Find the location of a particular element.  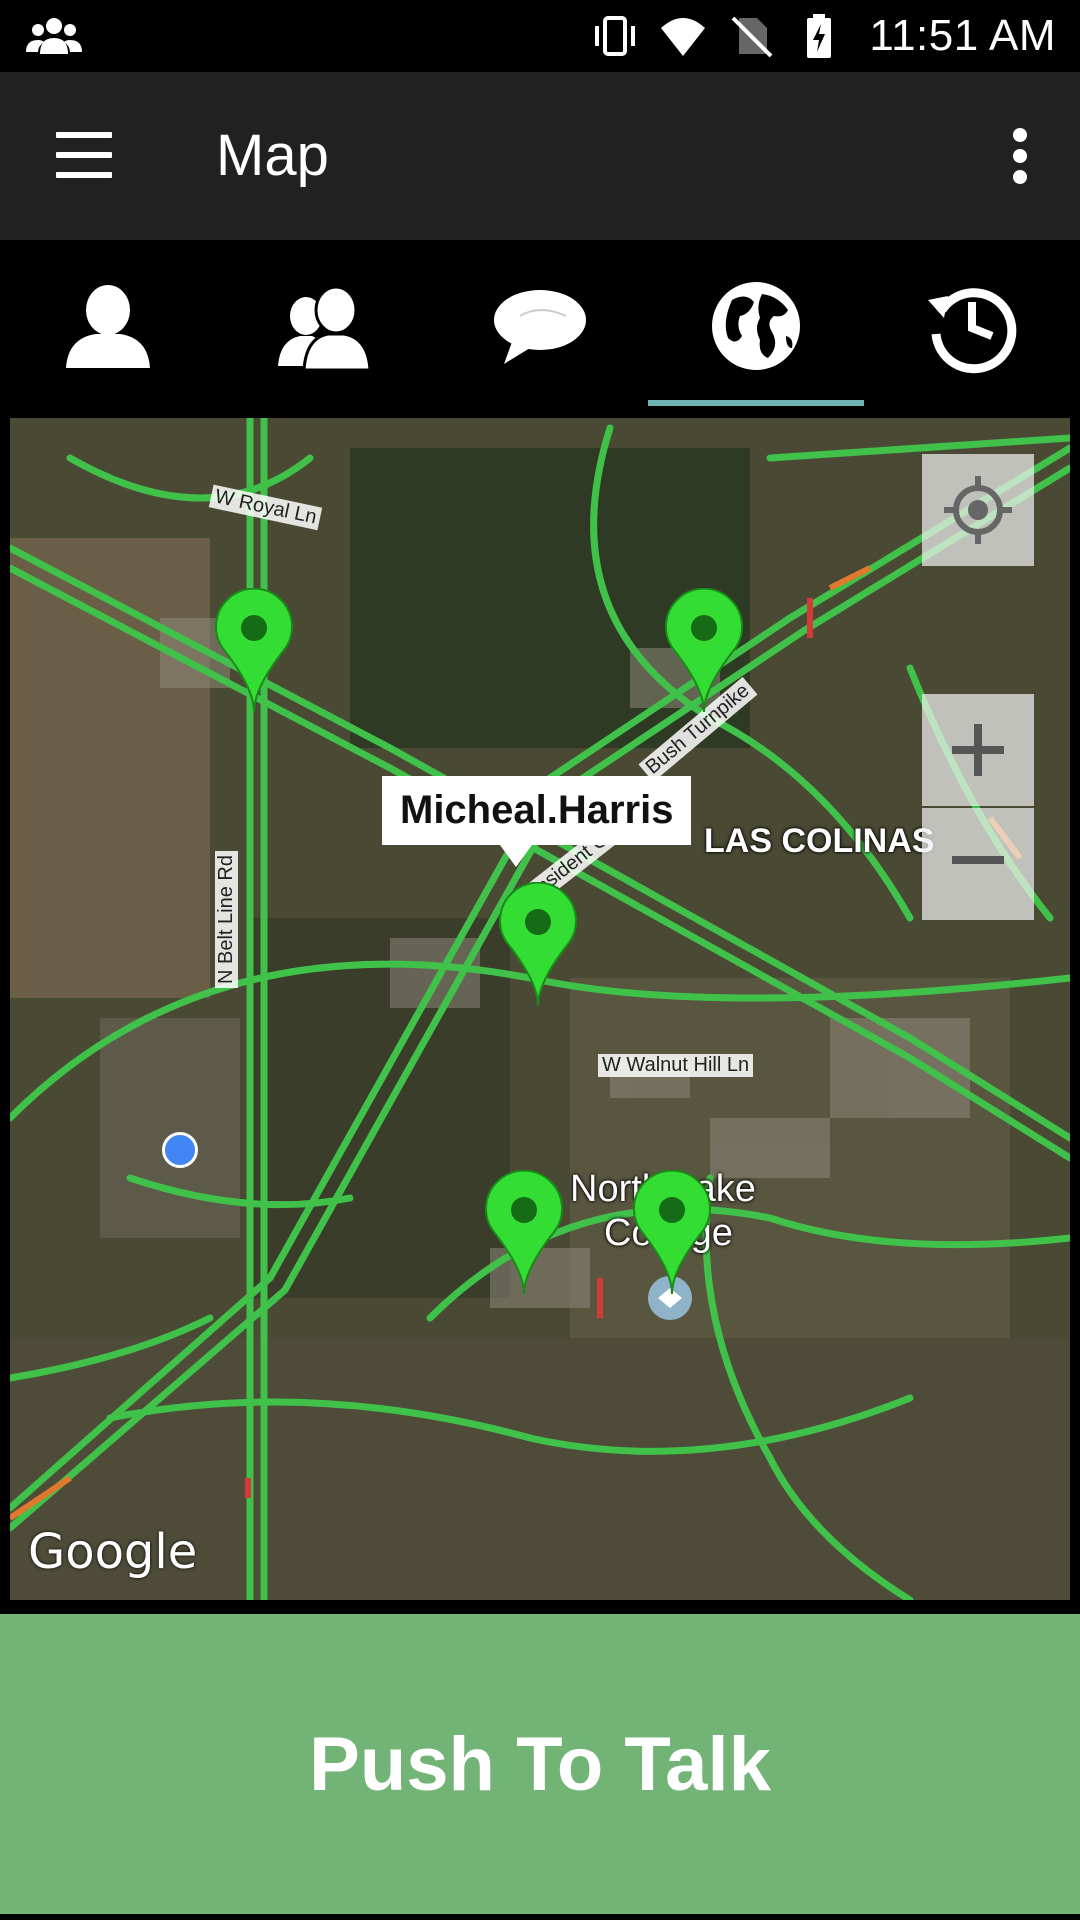

plus-icon is located at coordinates (978, 750).